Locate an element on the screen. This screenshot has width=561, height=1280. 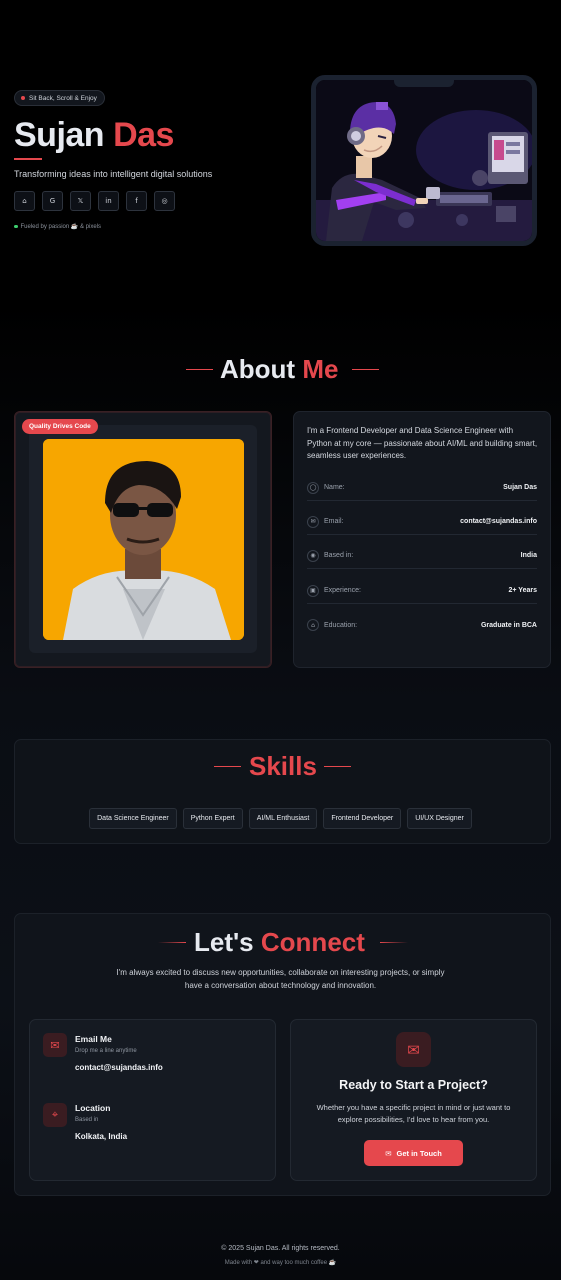
skills-rule-left is located at coordinates (227, 766).